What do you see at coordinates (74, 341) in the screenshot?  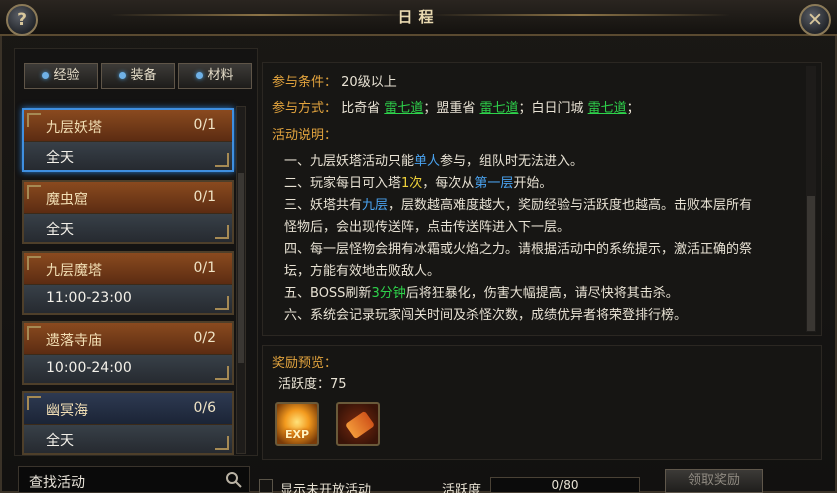 I see `activity-name: 遗落寺庙` at bounding box center [74, 341].